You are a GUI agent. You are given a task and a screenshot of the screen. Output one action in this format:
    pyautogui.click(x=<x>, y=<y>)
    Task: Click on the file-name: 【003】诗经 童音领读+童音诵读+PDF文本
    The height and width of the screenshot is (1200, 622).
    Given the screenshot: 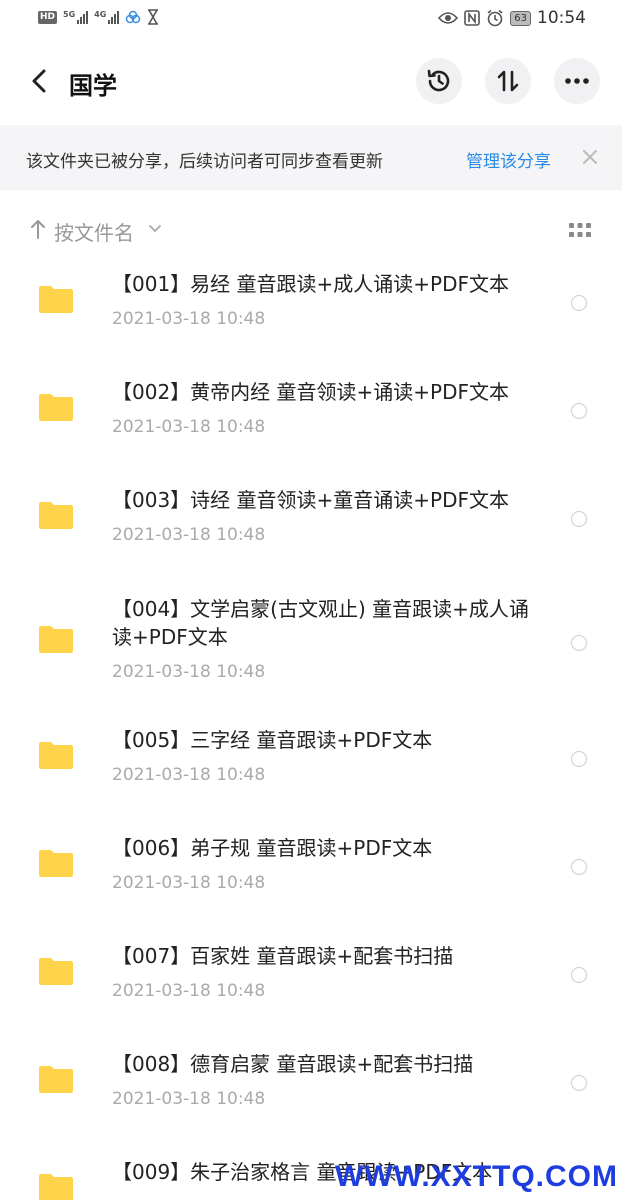 What is the action you would take?
    pyautogui.click(x=327, y=500)
    